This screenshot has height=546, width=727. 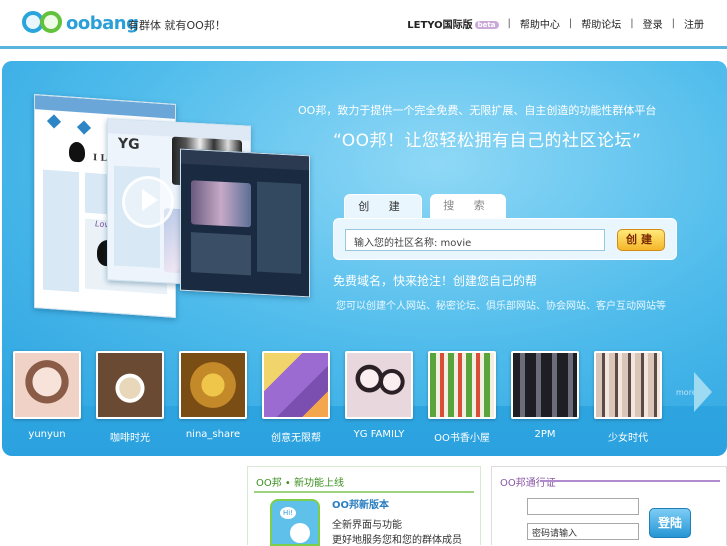 I want to click on logo-rings-icon, so click(x=43, y=23).